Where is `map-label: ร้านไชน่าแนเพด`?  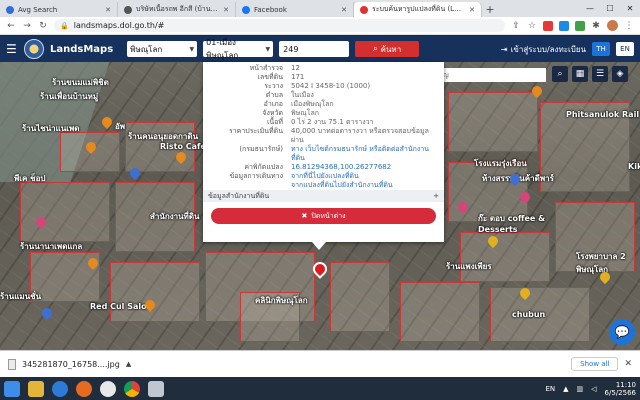 map-label: ร้านไชน่าแนเพด is located at coordinates (51, 128).